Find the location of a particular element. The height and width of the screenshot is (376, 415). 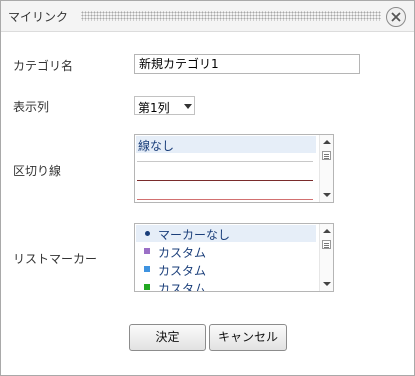

drag-grip is located at coordinates (231, 16).